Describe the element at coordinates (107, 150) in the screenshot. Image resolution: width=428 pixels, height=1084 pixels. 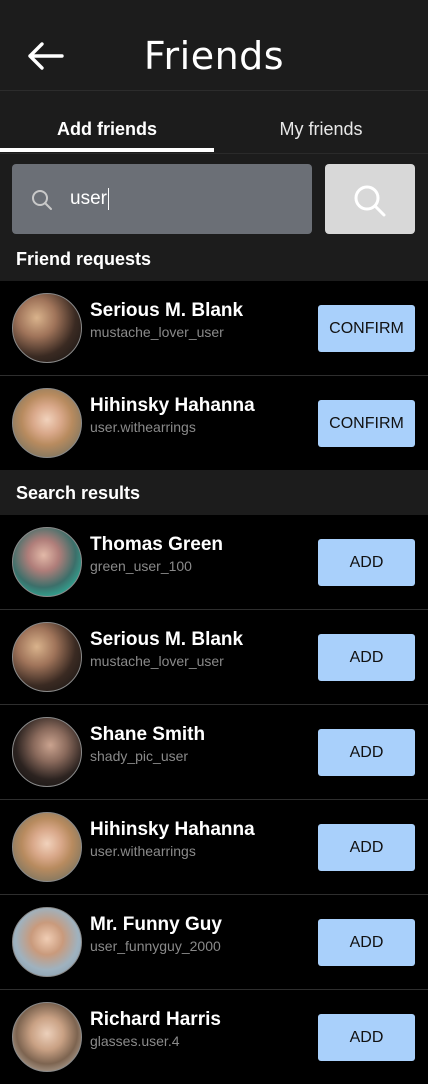
I see `active-tab-indicator` at that location.